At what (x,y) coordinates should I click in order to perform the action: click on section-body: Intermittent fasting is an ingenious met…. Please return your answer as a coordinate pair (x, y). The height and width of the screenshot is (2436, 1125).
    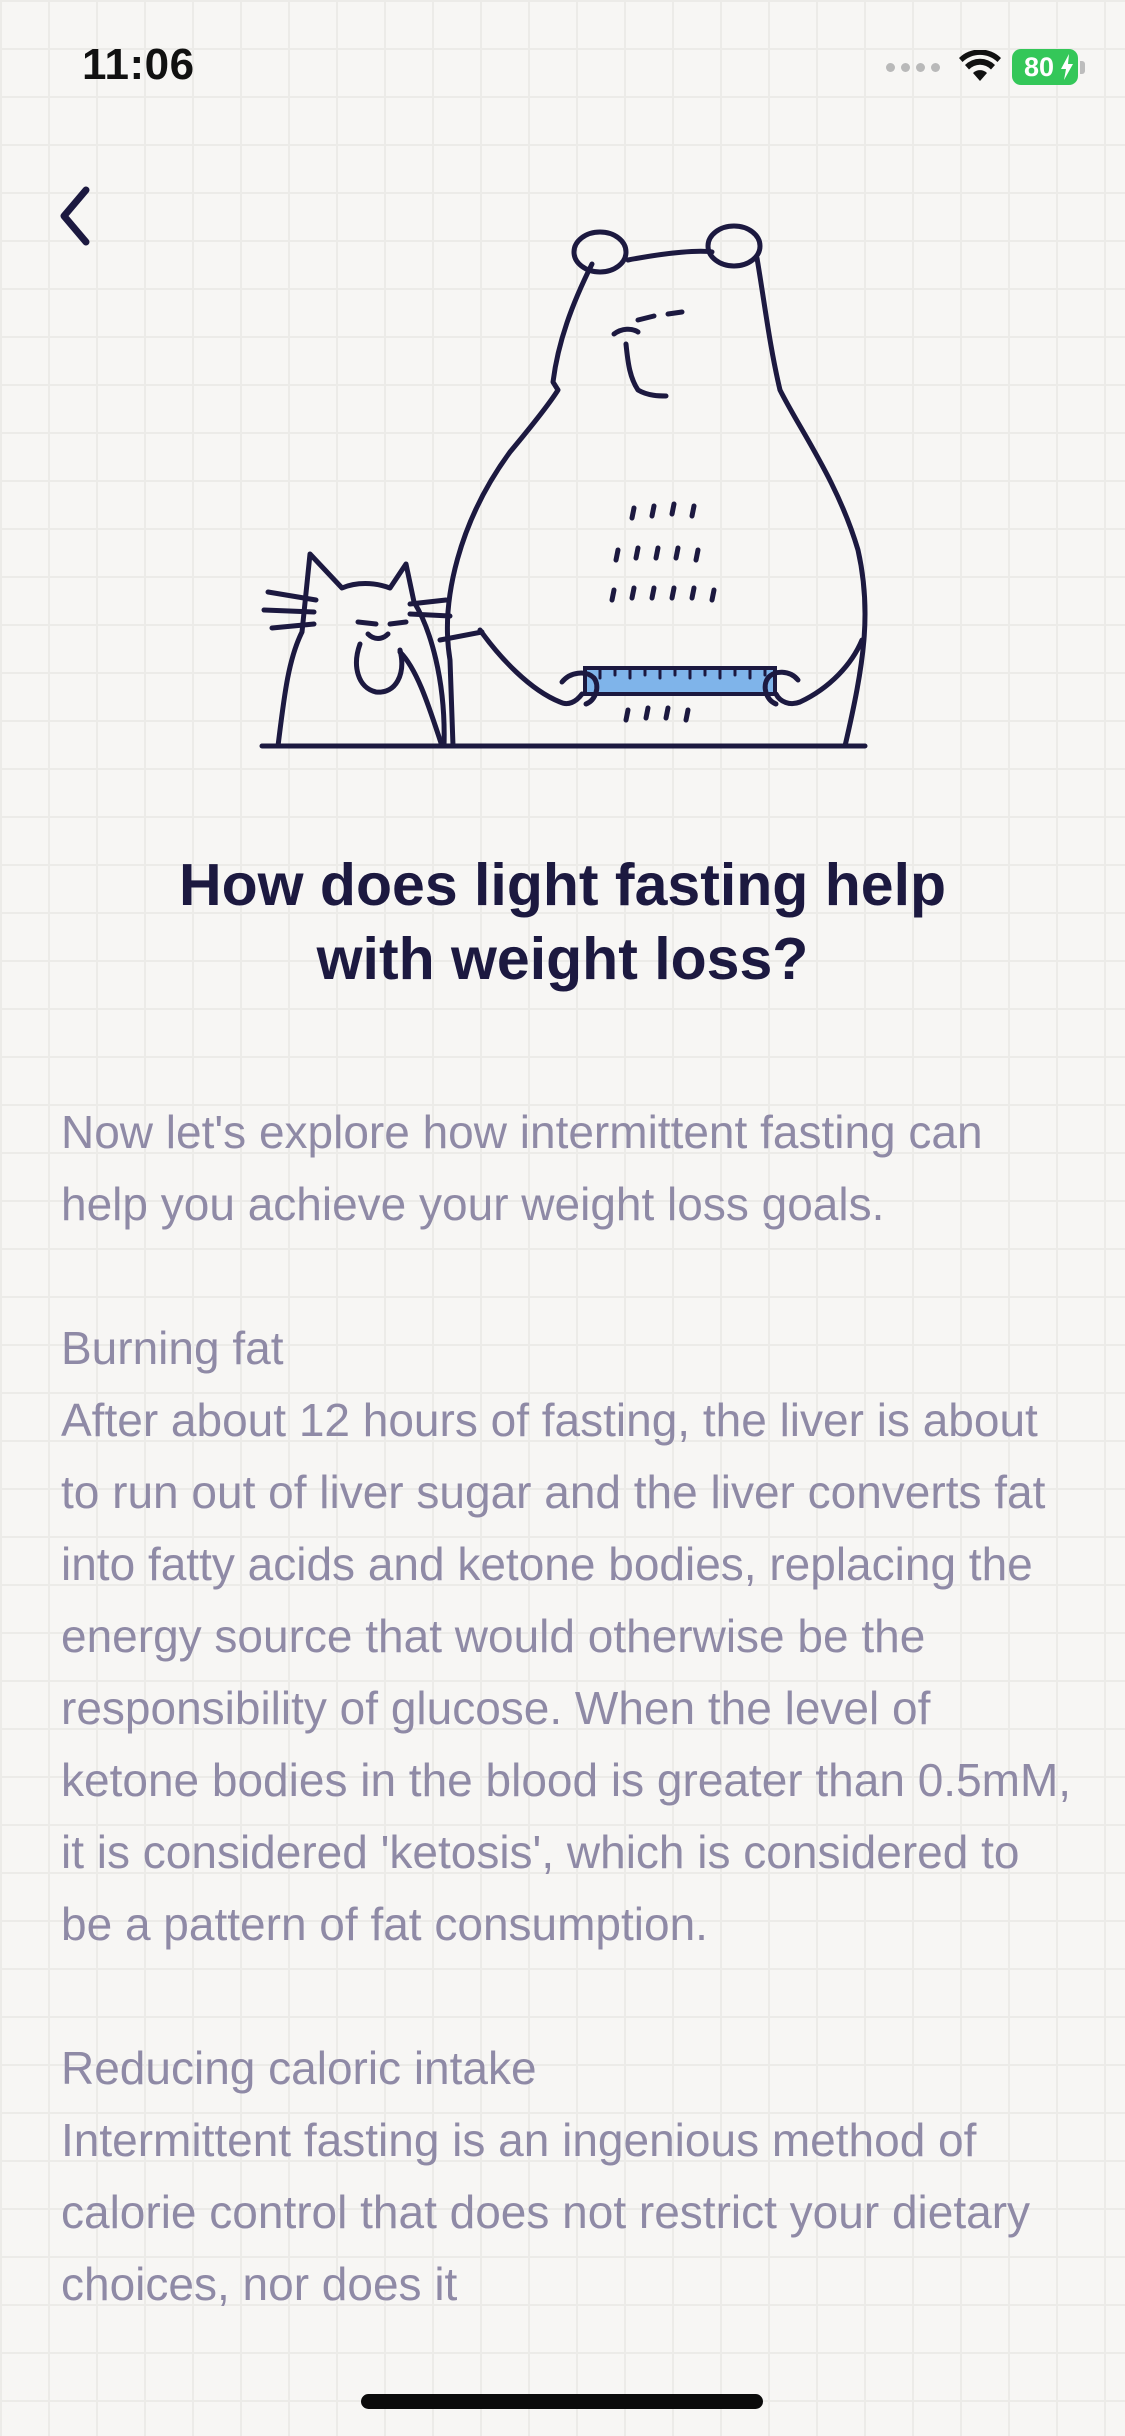
    Looking at the image, I should click on (546, 2212).